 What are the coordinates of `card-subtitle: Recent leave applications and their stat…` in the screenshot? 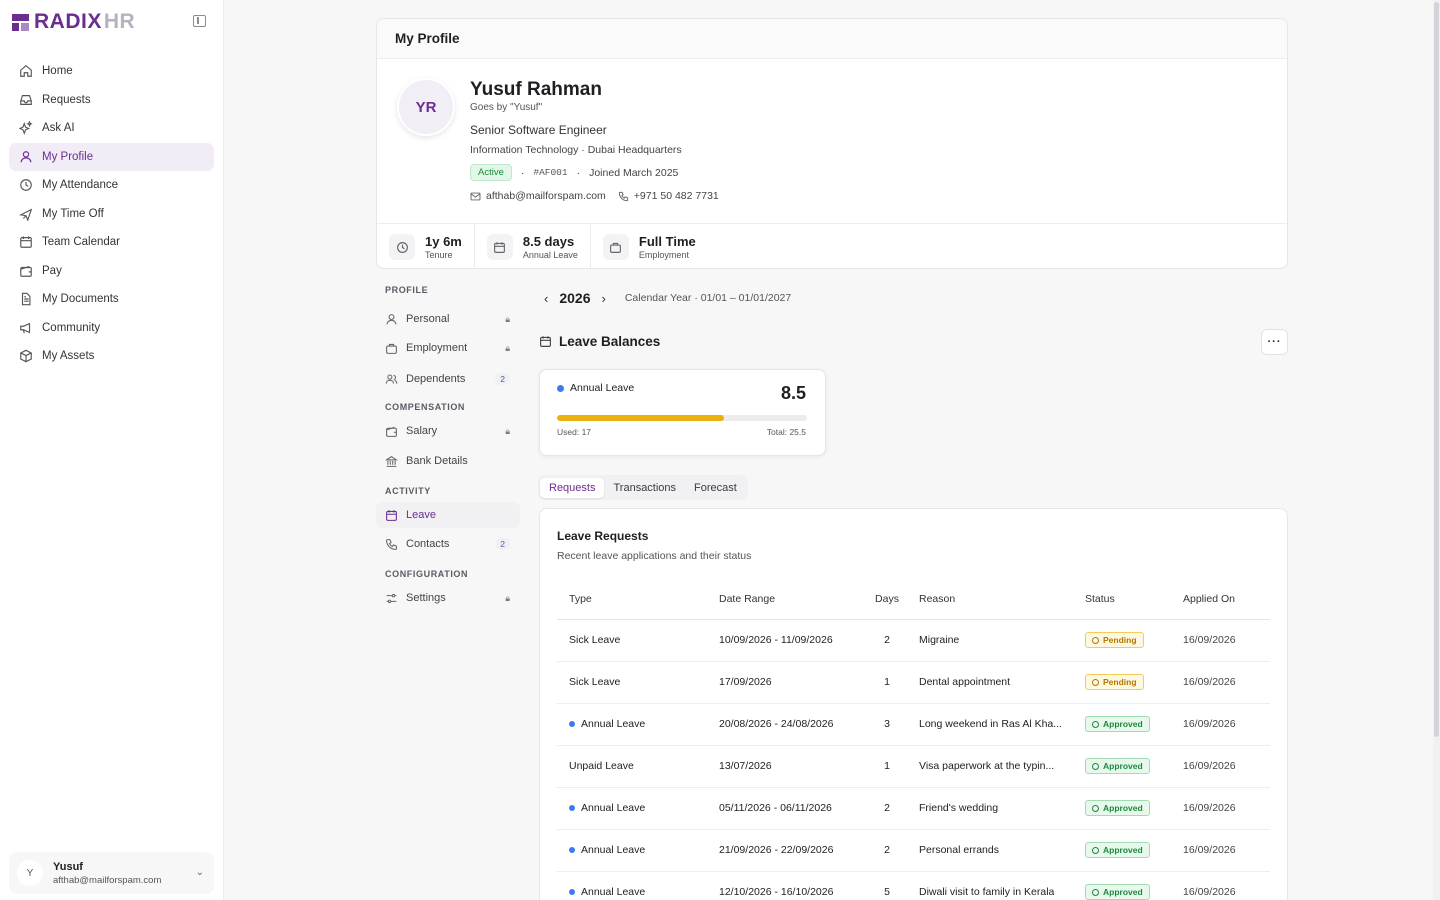 It's located at (654, 556).